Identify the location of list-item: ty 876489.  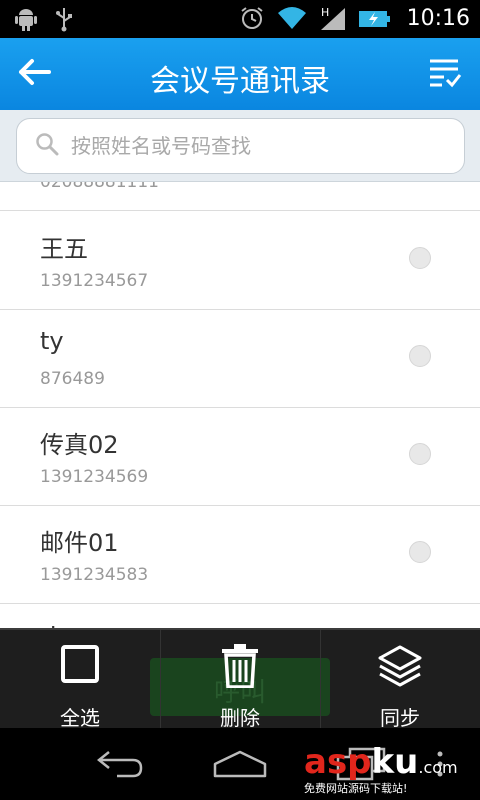
(240, 358).